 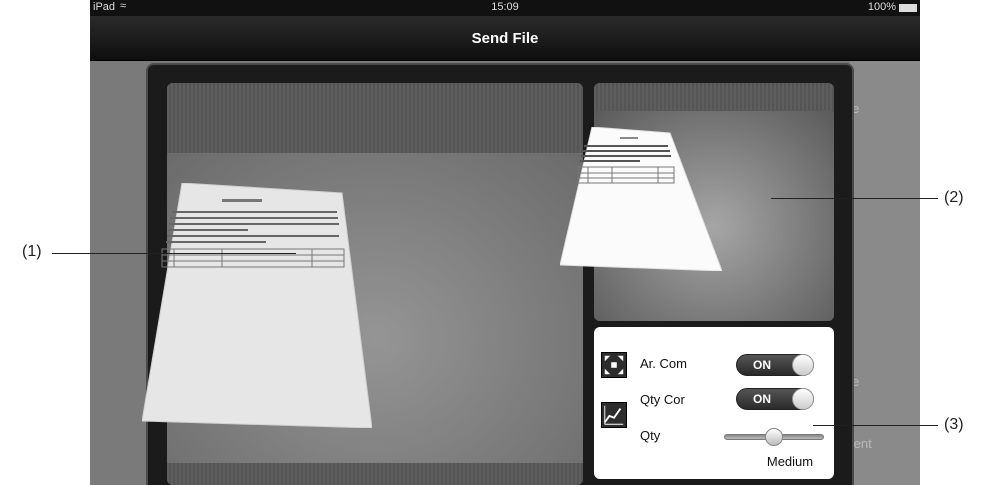 What do you see at coordinates (803, 399) in the screenshot?
I see `quality-correction-toggle-knob` at bounding box center [803, 399].